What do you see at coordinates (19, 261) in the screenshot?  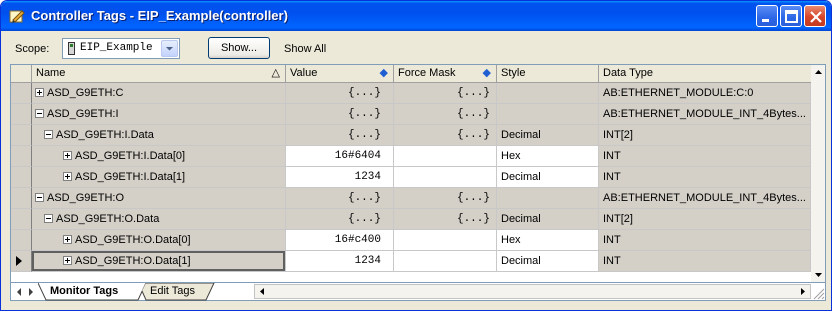 I see `current-row-pointer-icon` at bounding box center [19, 261].